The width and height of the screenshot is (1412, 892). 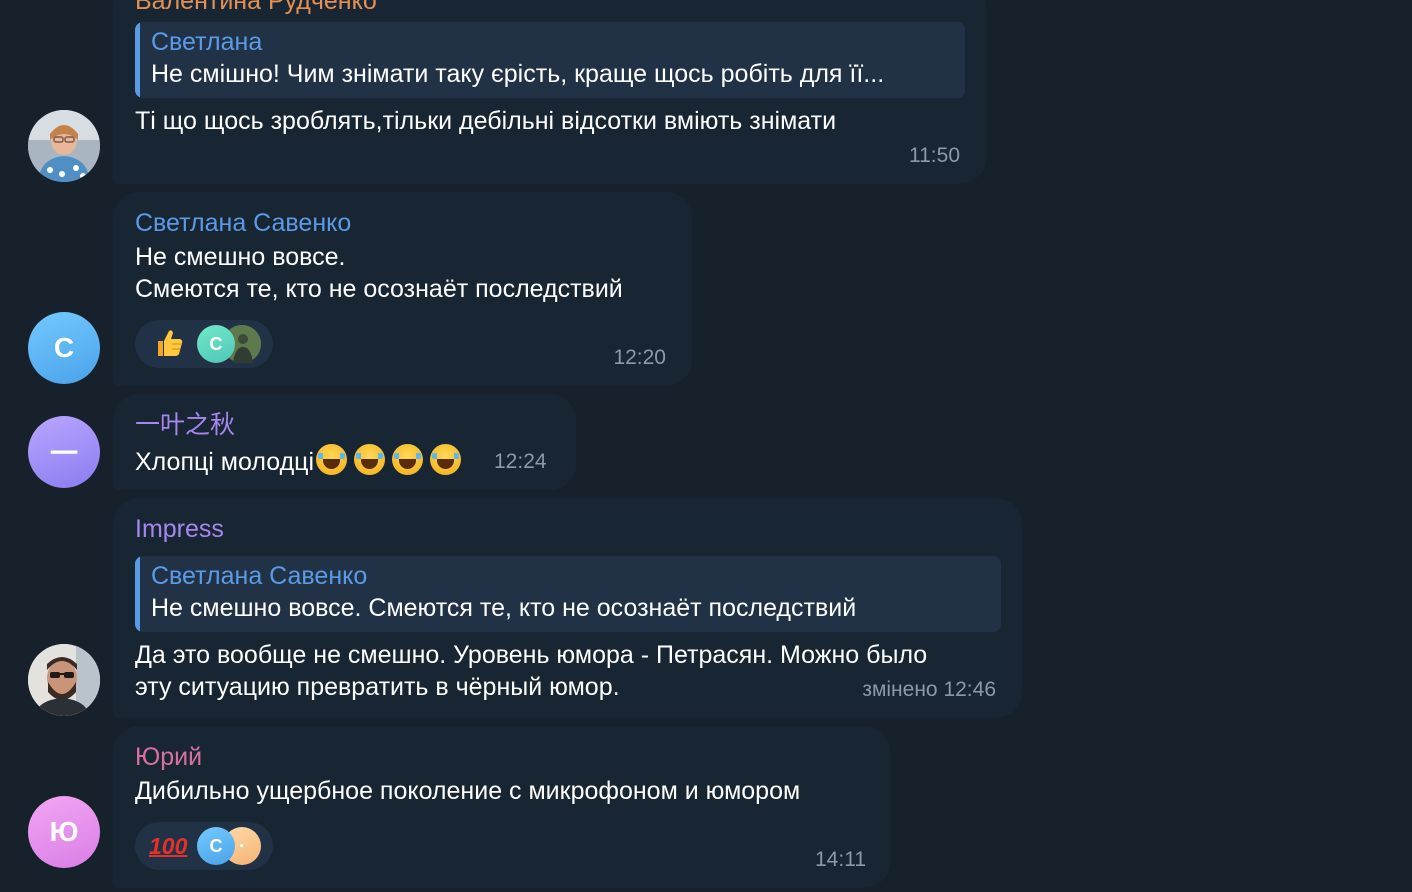 I want to click on message-text: Хлопці молодці, so click(x=301, y=461).